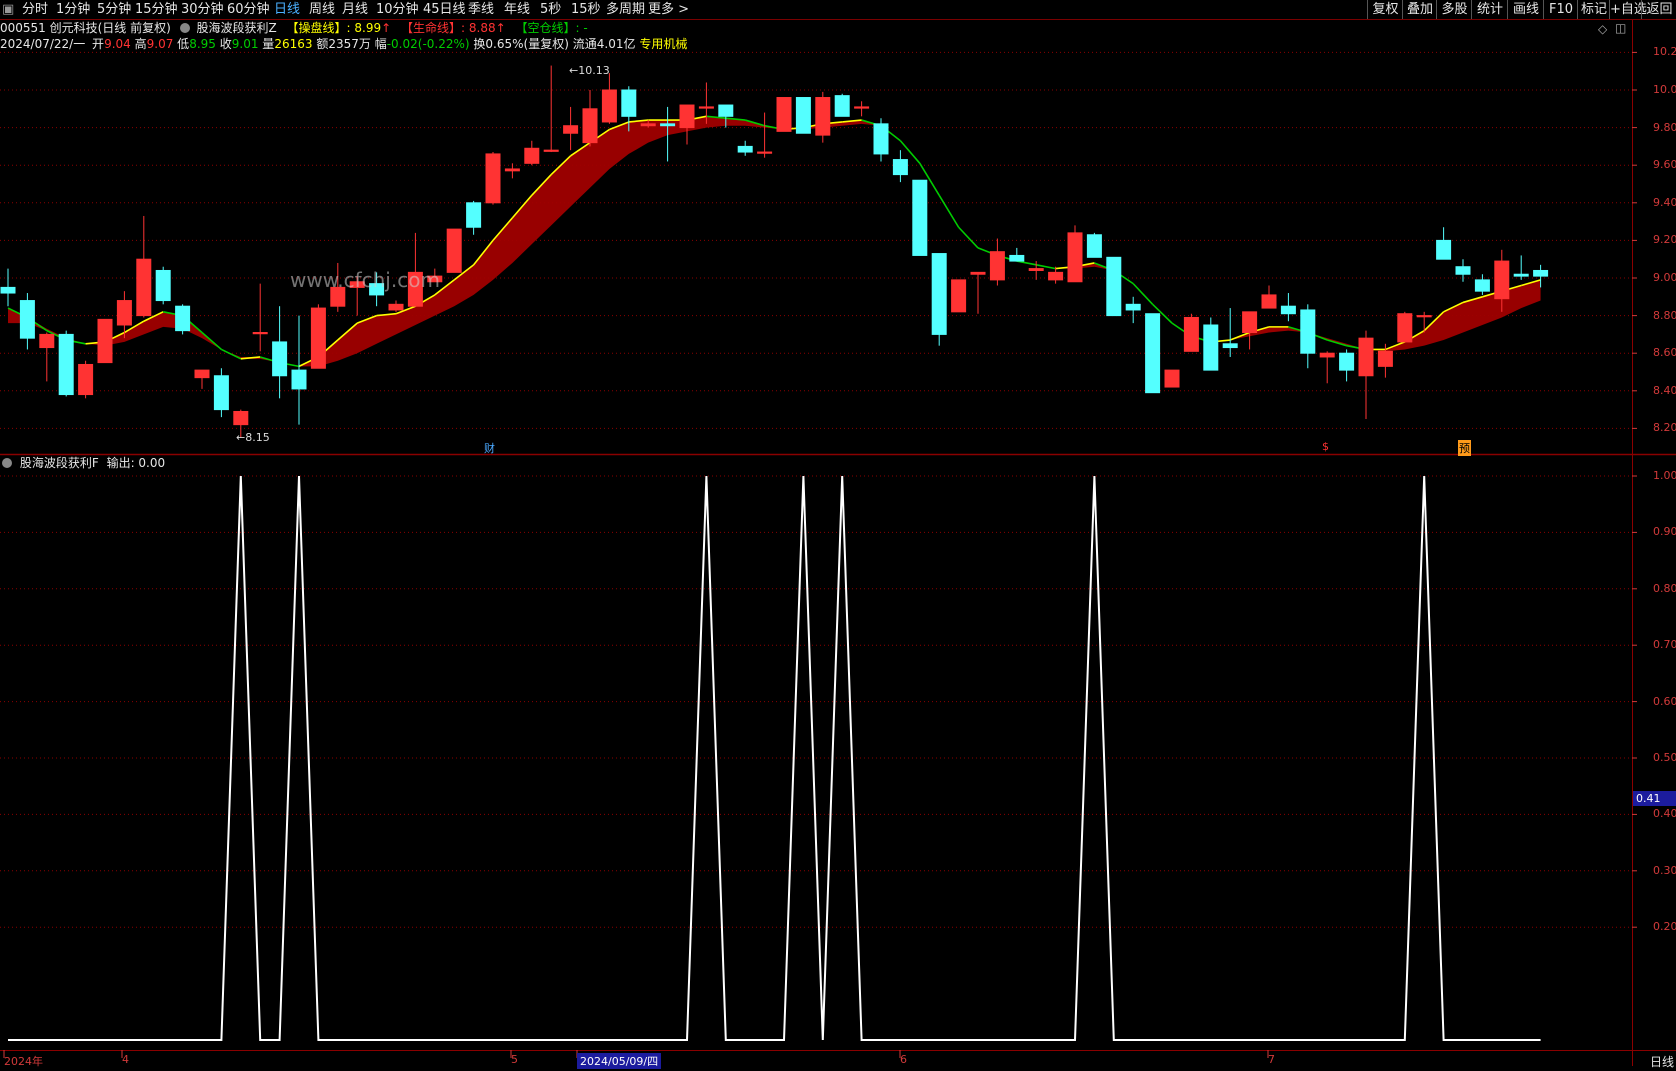  I want to click on sub-cursor-value: 0.41, so click(1654, 798).